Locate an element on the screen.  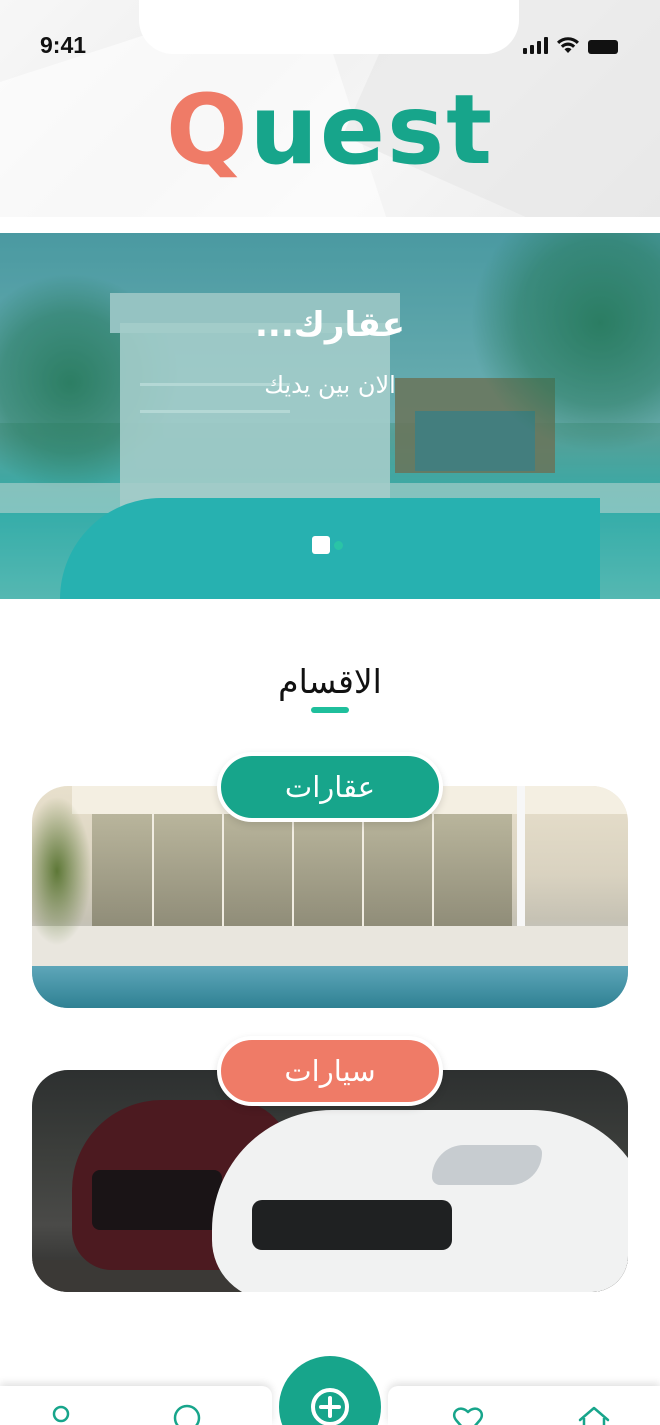
hero-subtitle: الان بين يديك is located at coordinates (330, 385).